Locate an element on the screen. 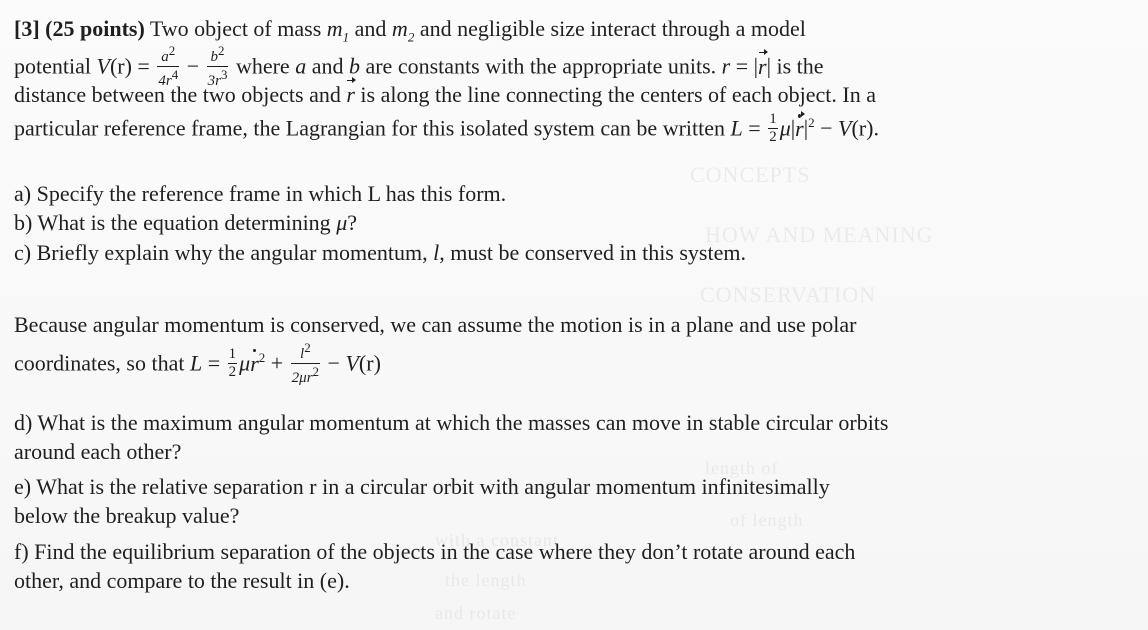 The width and height of the screenshot is (1148, 630). bleed-through-text: of length is located at coordinates (767, 520).